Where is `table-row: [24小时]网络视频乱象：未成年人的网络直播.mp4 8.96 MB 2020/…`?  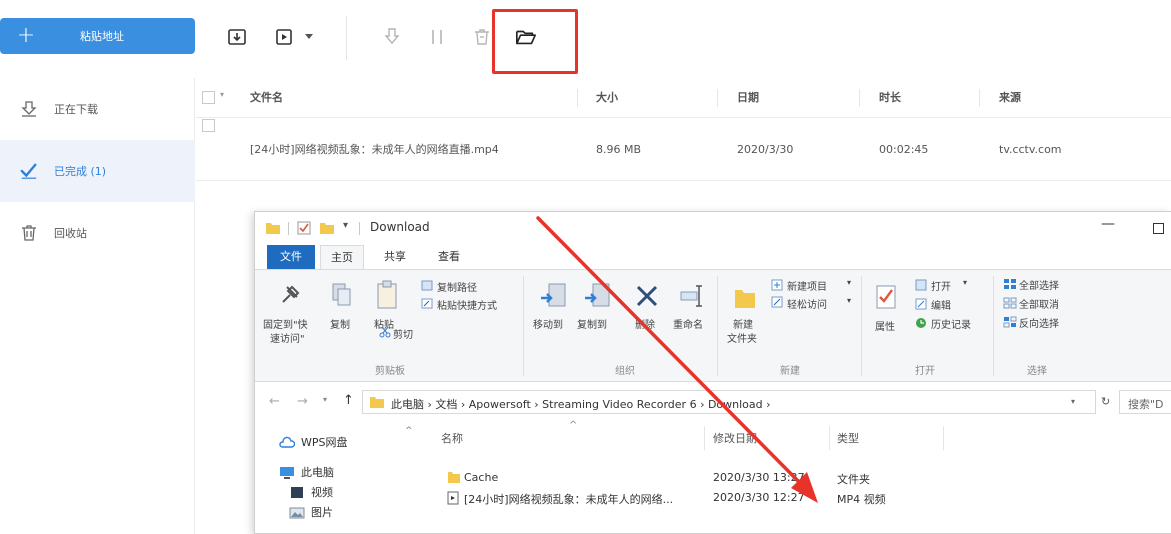 table-row: [24小时]网络视频乱象：未成年人的网络直播.mp4 8.96 MB 2020/… is located at coordinates (683, 150).